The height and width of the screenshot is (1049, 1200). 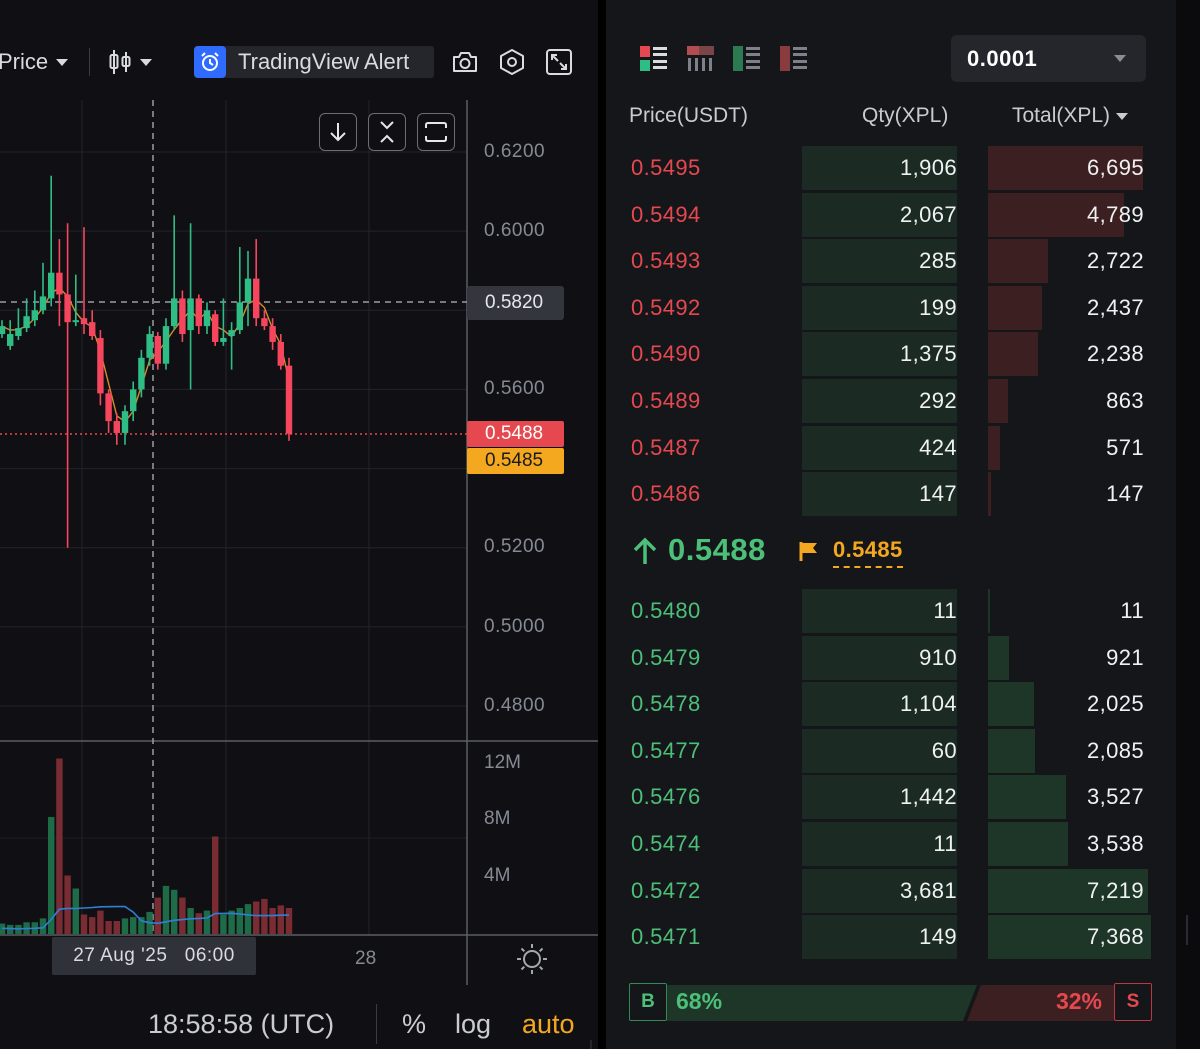 I want to click on screenshot-button, so click(x=465, y=62).